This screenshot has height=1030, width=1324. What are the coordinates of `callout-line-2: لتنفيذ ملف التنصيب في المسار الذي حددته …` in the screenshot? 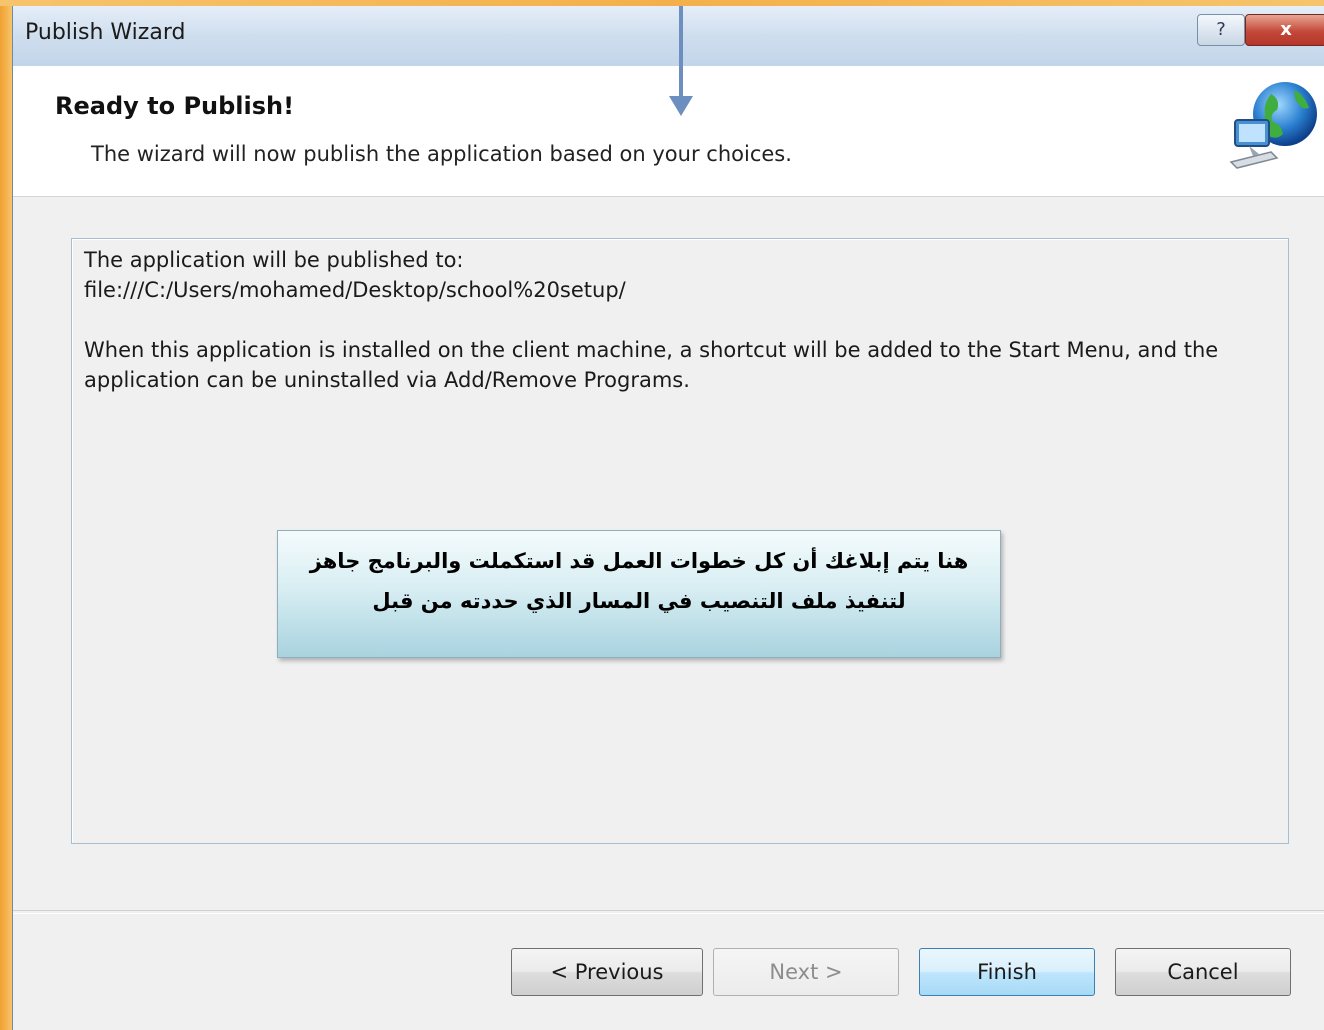 It's located at (639, 601).